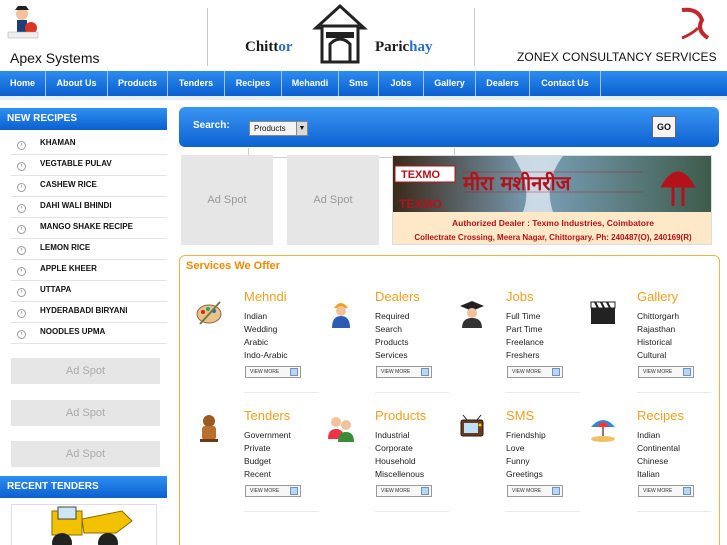 This screenshot has width=727, height=545. What do you see at coordinates (86, 226) in the screenshot?
I see `recipe-link: MANGO SHAKE RECIPE` at bounding box center [86, 226].